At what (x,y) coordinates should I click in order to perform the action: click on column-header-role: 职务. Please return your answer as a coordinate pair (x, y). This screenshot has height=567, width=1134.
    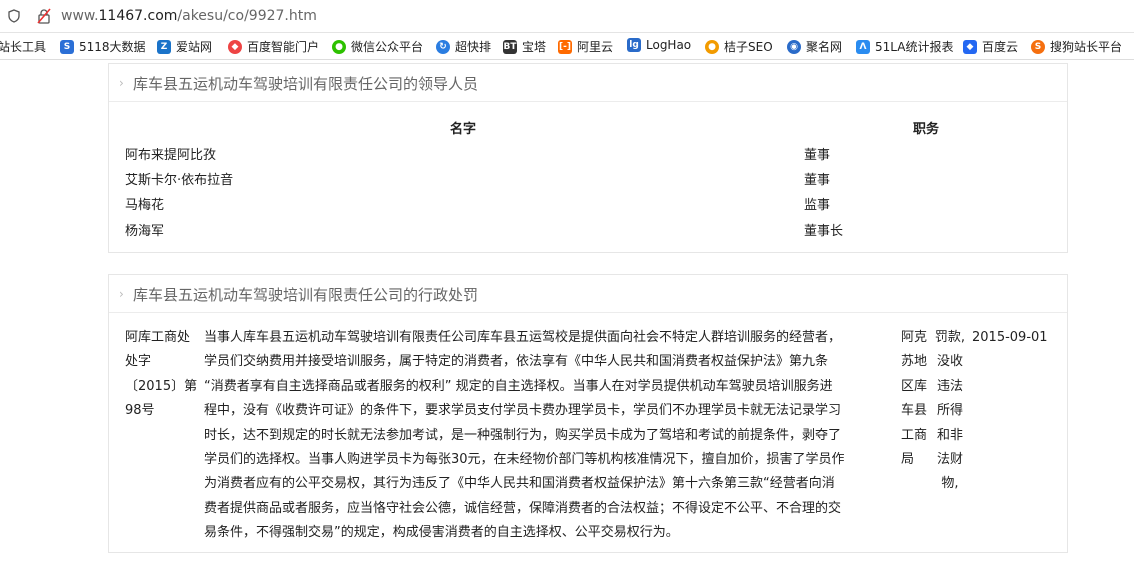
    Looking at the image, I should click on (926, 129).